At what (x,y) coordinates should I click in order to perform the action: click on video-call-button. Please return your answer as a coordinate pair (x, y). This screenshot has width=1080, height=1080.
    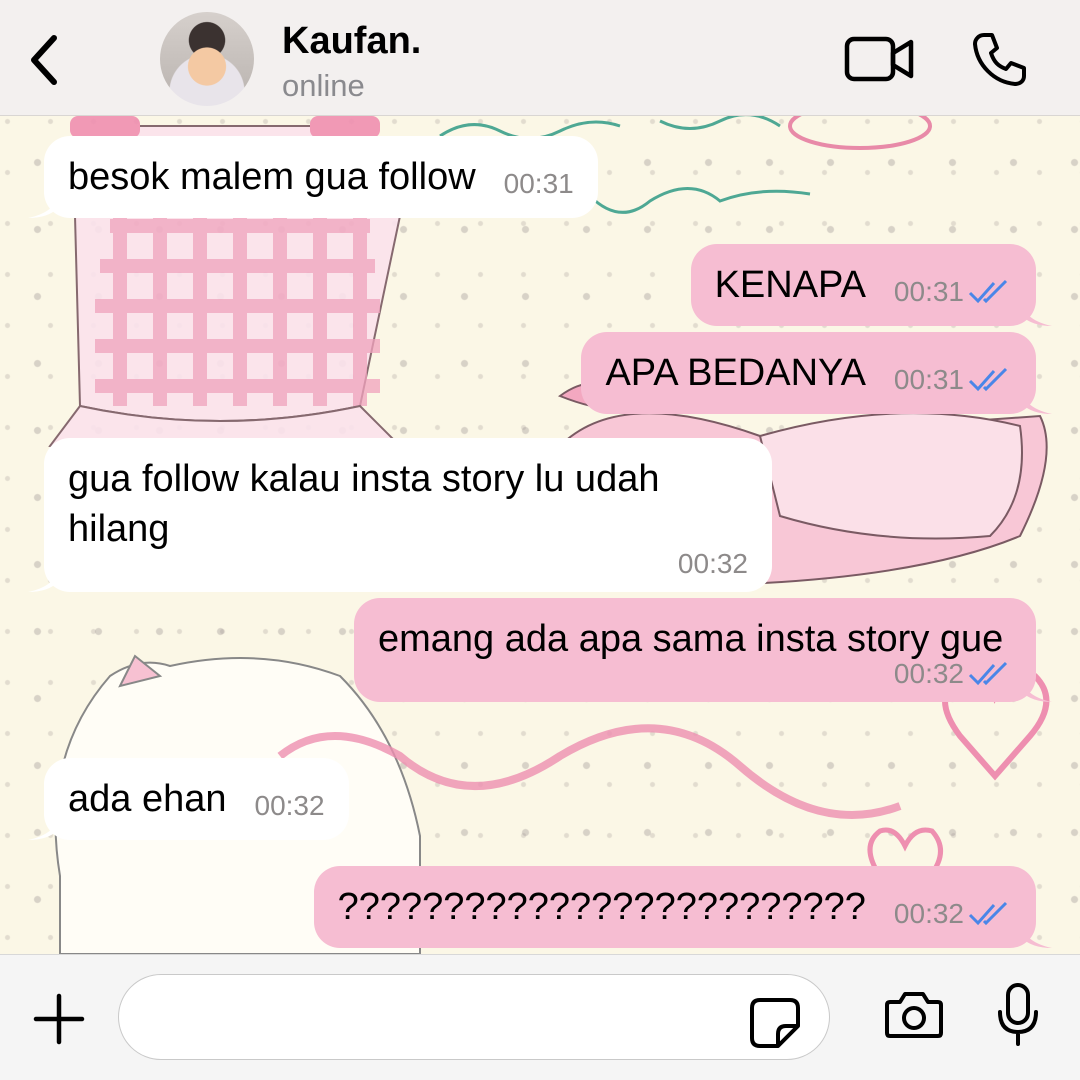
    Looking at the image, I should click on (880, 59).